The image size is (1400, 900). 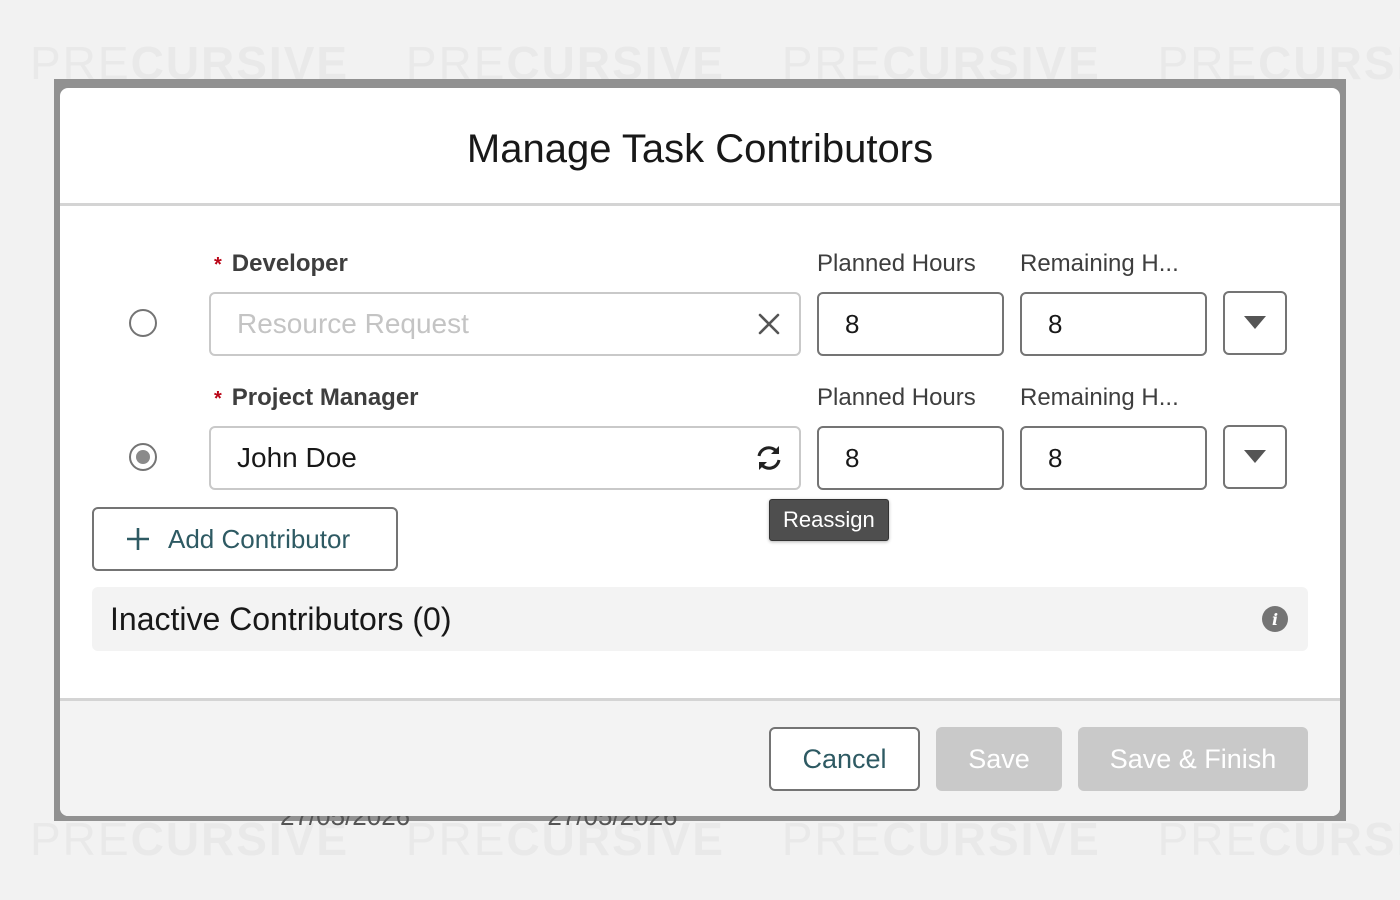 I want to click on save-and-finish-button: Save & Finish, so click(x=1193, y=759).